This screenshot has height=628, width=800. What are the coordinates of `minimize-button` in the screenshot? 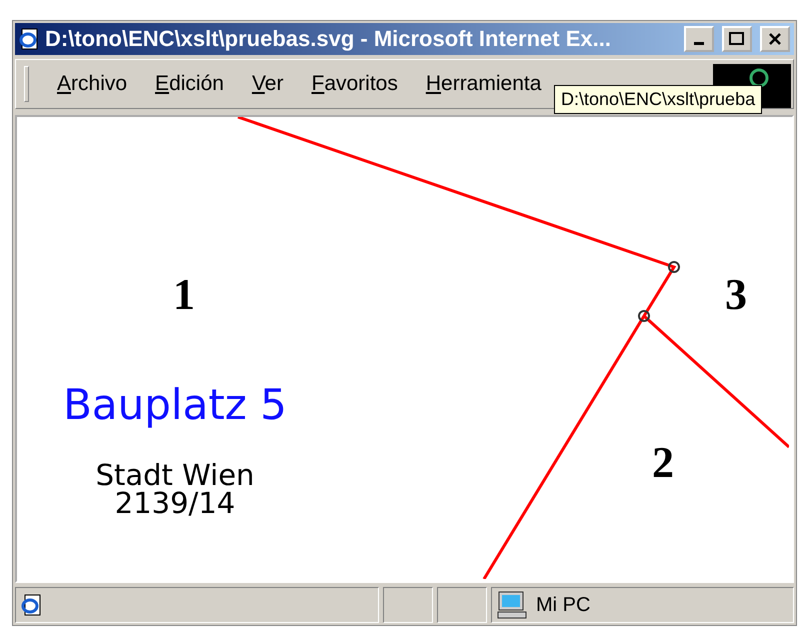 It's located at (699, 39).